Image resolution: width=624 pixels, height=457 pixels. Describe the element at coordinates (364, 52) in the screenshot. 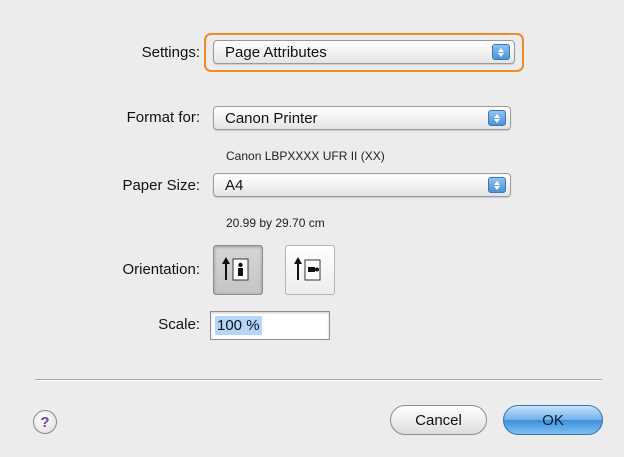

I see `settings-popup: Page Attributes` at that location.